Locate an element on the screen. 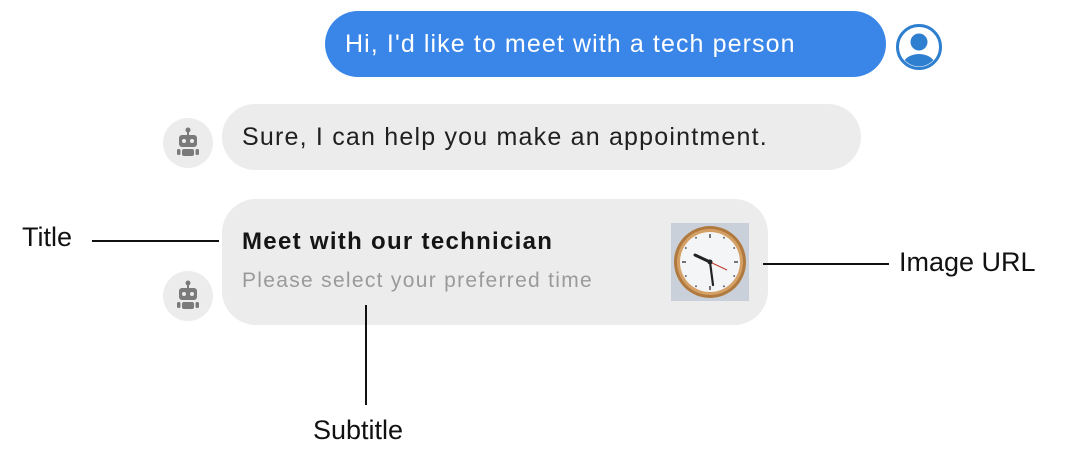 This screenshot has height=470, width=1082. subtitle-annotation-label: Subtitle is located at coordinates (358, 430).